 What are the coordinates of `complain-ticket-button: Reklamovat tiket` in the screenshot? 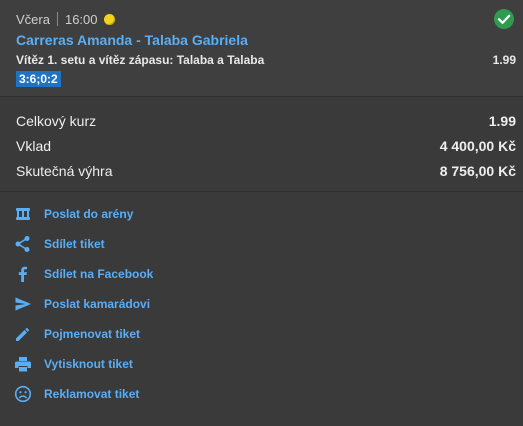 It's located at (76, 394).